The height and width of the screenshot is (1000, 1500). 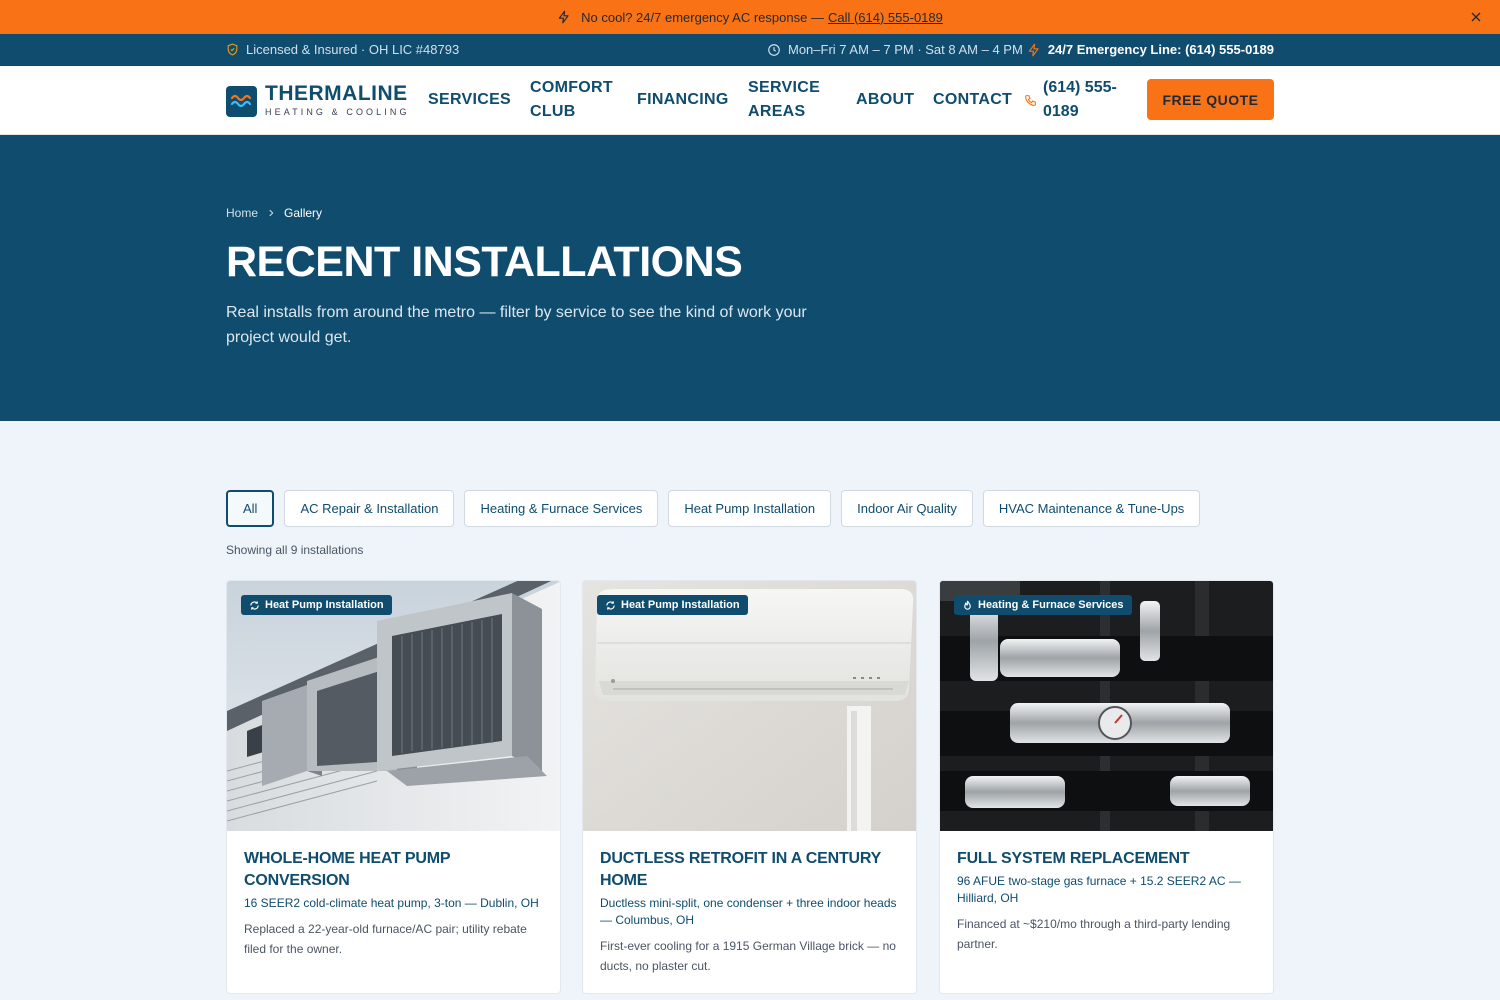 I want to click on brand-name: THERMALINE, so click(x=336, y=93).